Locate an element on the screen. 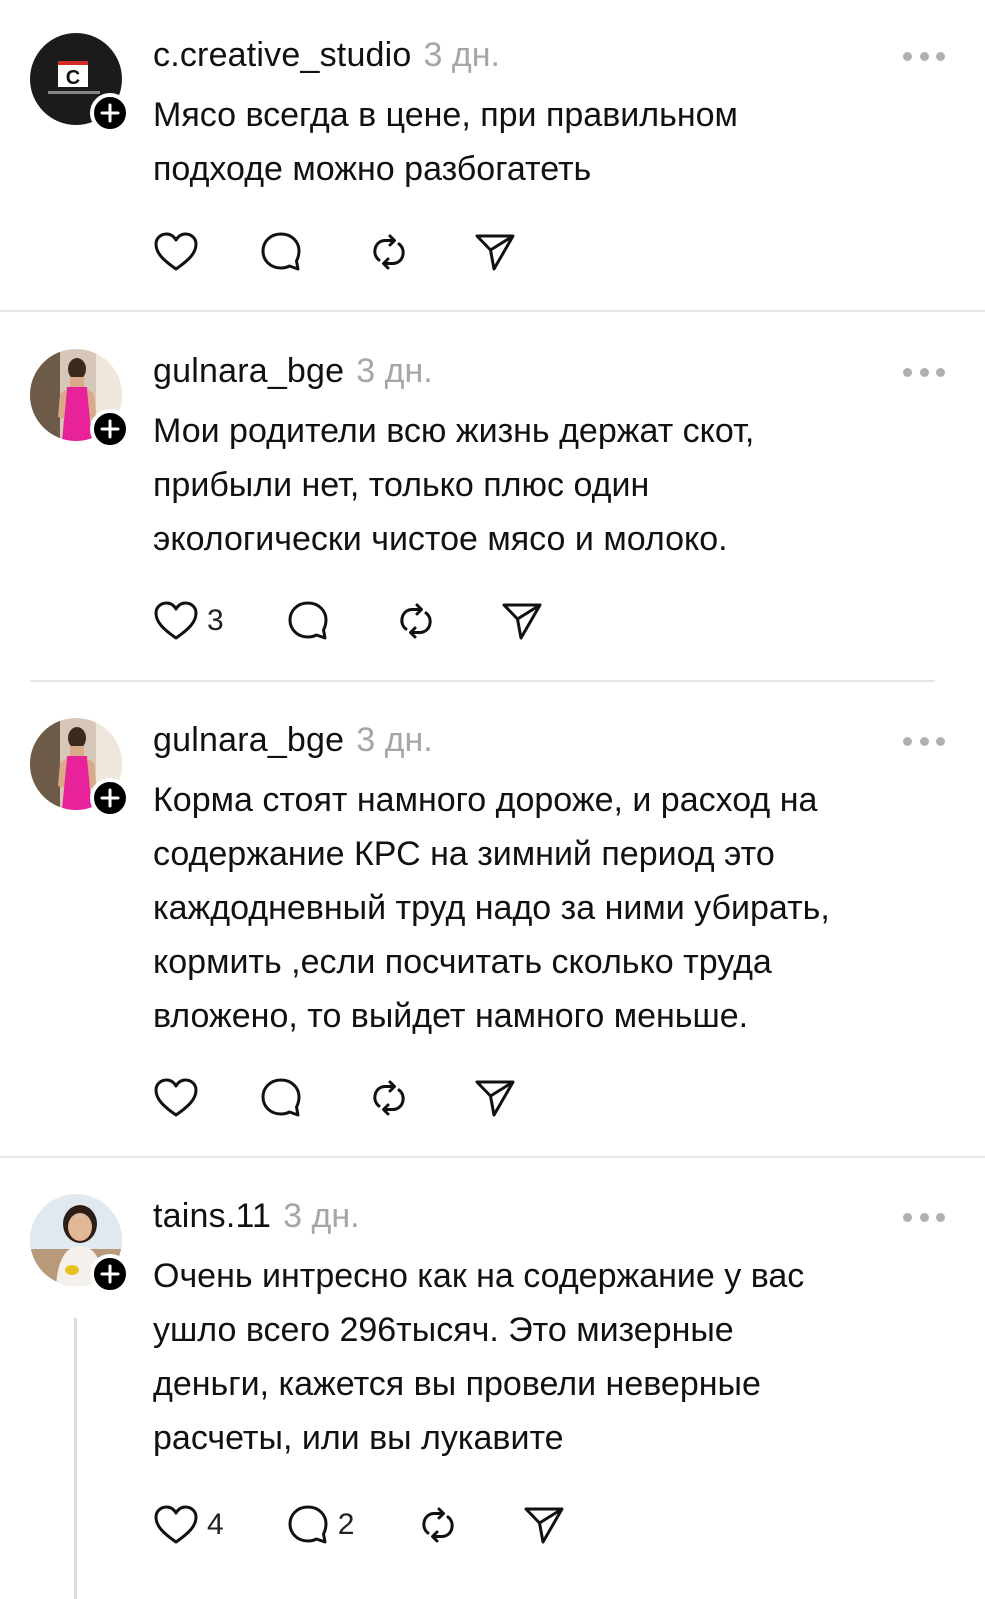  avatar-1: C is located at coordinates (80, 83).